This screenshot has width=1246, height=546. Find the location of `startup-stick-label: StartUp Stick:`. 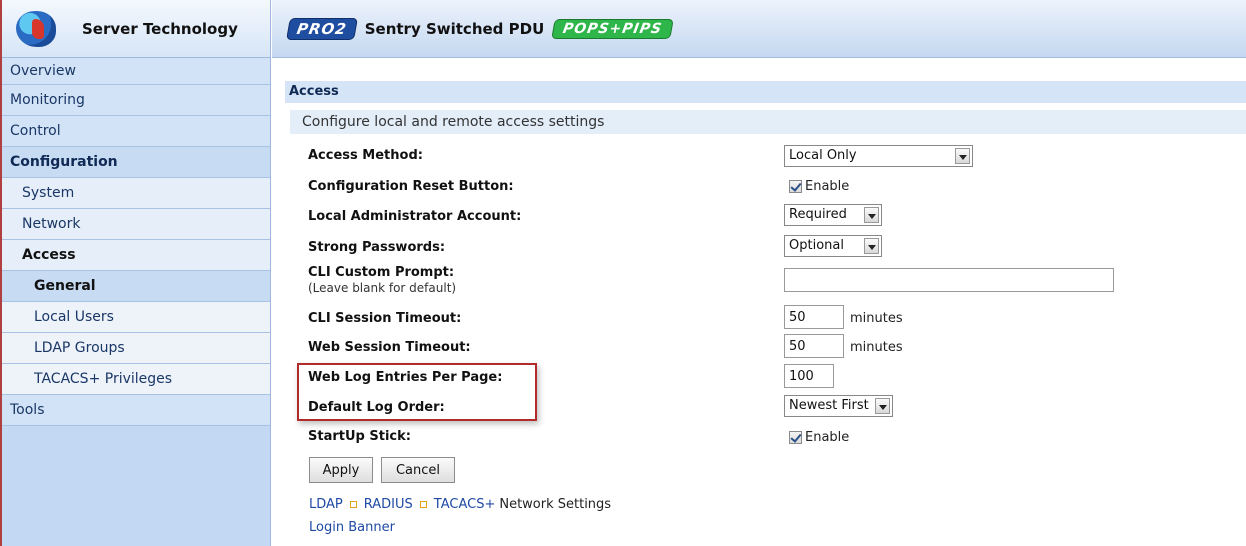

startup-stick-label: StartUp Stick: is located at coordinates (359, 436).